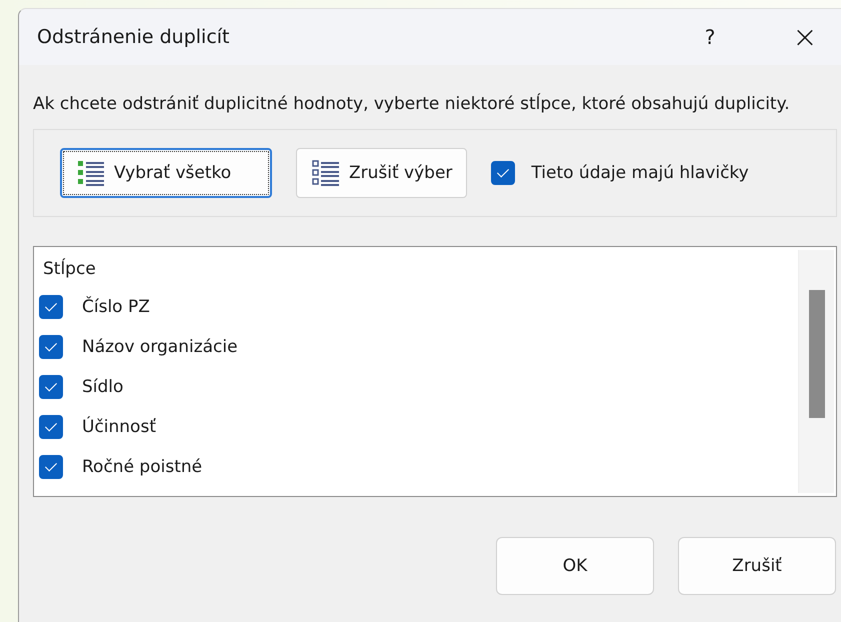  What do you see at coordinates (116, 307) in the screenshot?
I see `column-label: Číslo PZ` at bounding box center [116, 307].